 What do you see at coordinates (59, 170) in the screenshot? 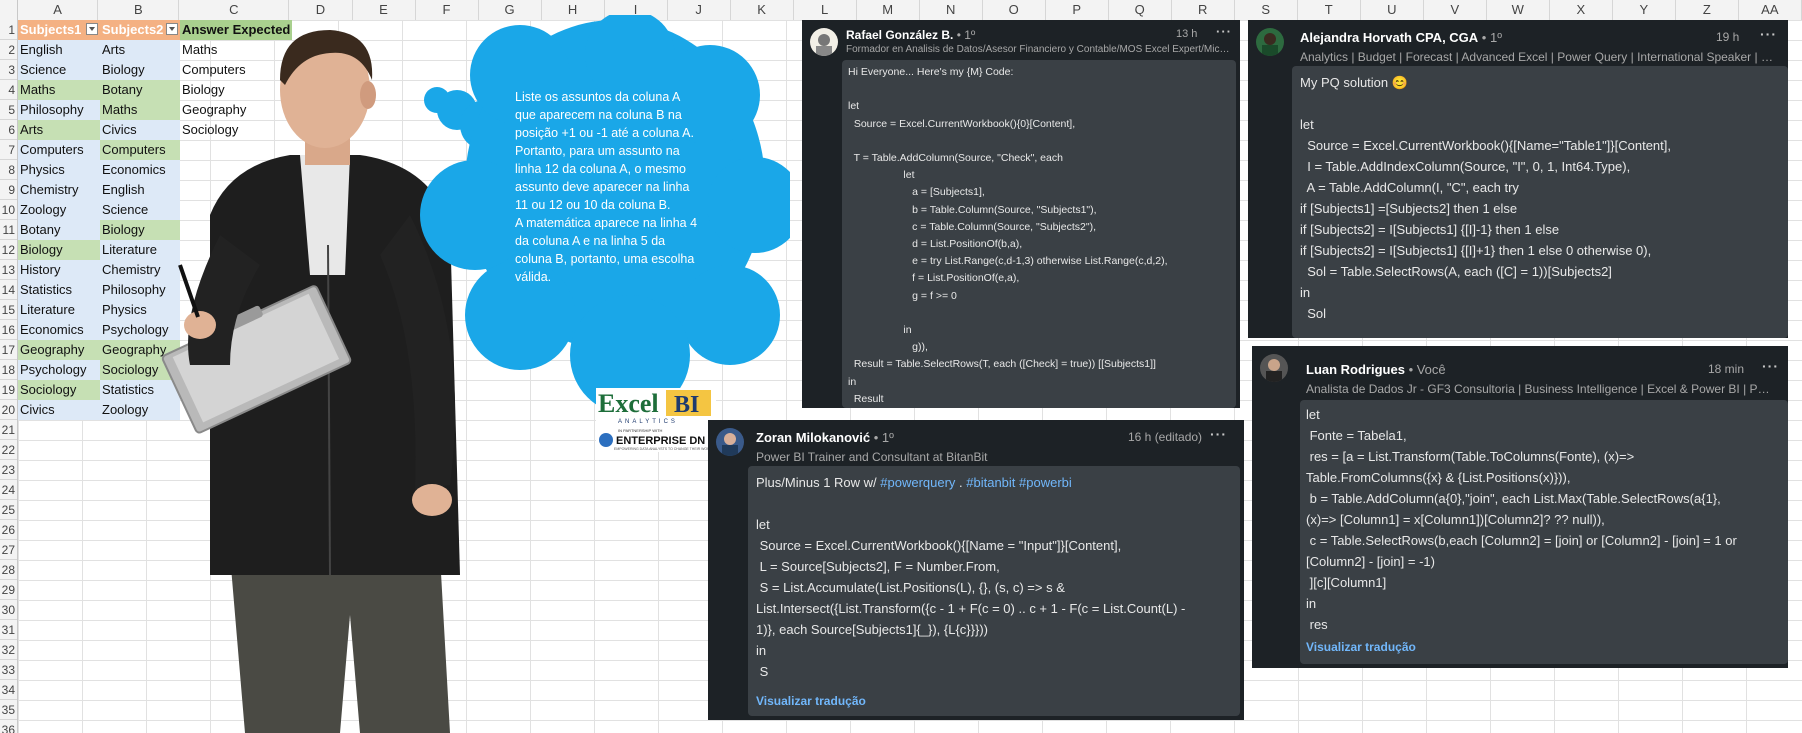
I see `table-cell: Physics` at bounding box center [59, 170].